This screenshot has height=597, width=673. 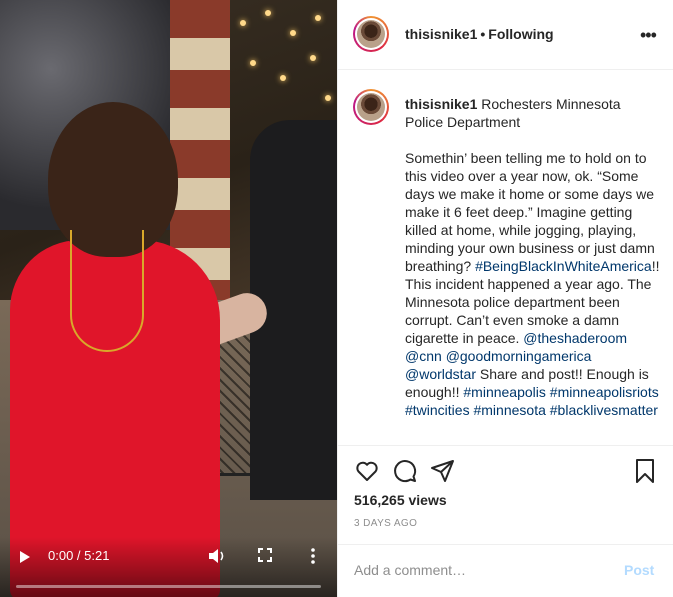 What do you see at coordinates (400, 500) in the screenshot?
I see `view-count: 516,265 views` at bounding box center [400, 500].